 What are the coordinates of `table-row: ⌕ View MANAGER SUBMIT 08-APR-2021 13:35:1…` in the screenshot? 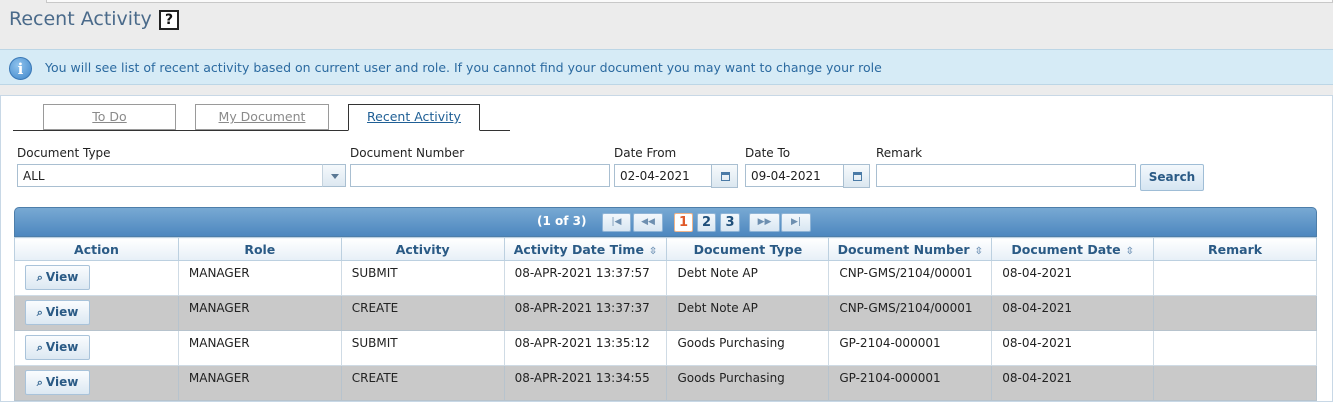 It's located at (665, 348).